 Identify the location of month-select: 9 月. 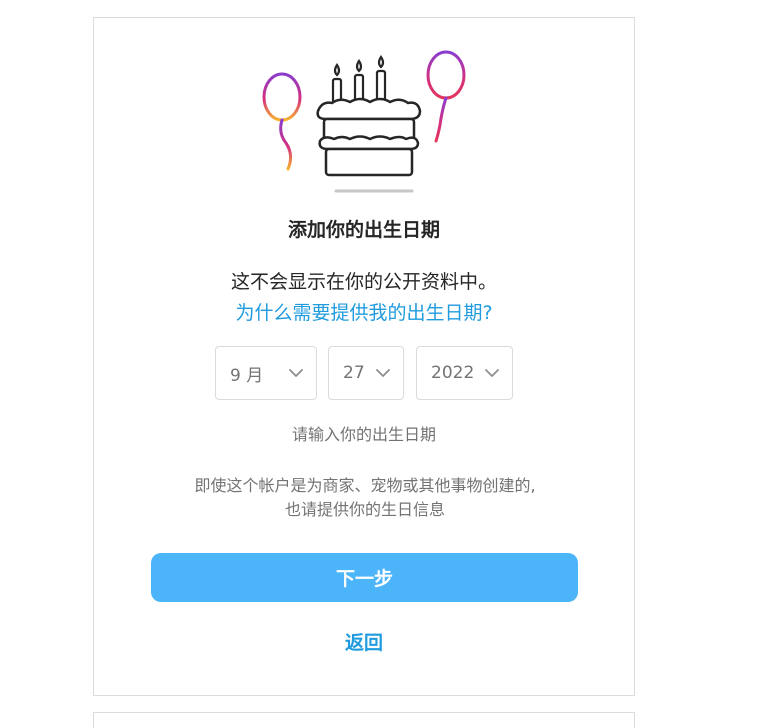
(266, 373).